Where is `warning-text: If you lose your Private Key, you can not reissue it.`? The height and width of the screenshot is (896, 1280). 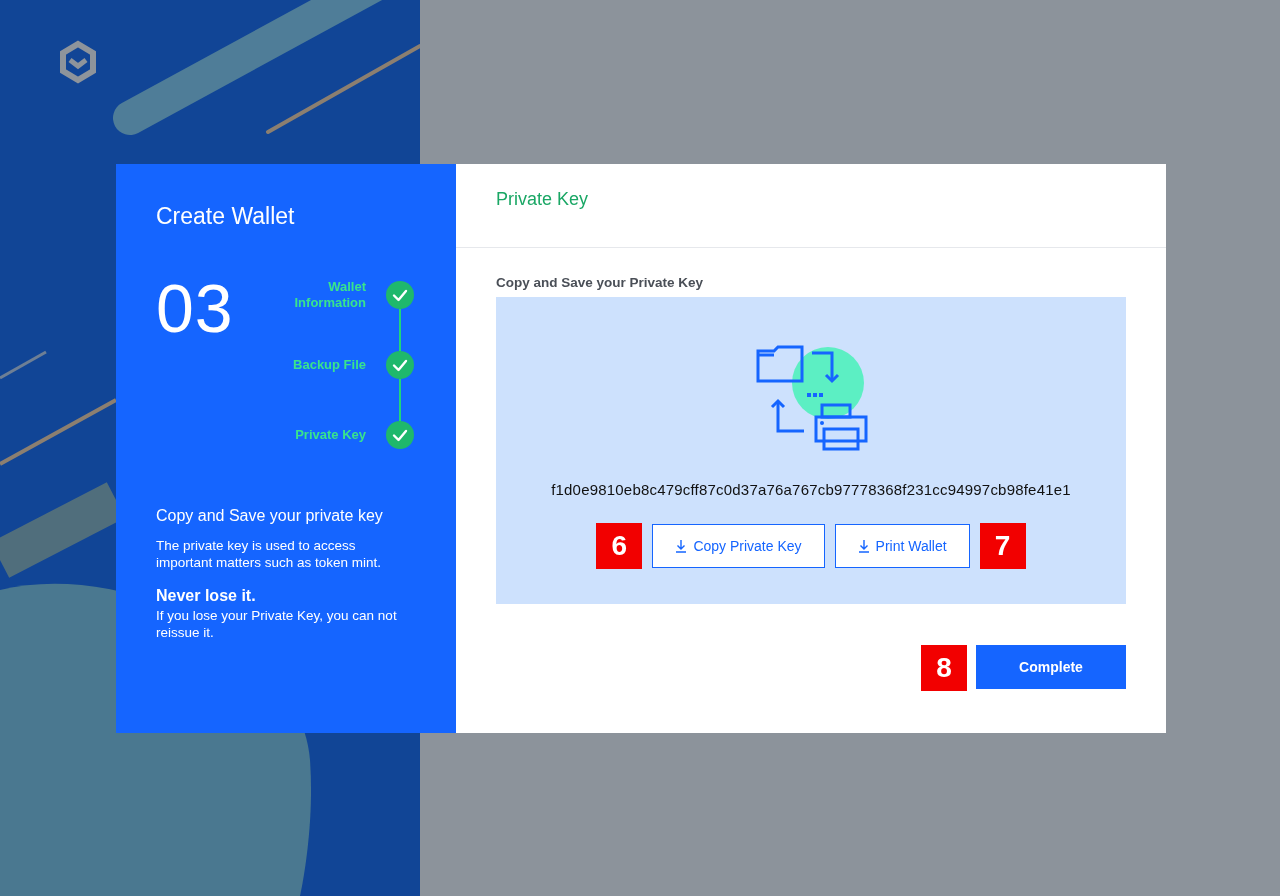 warning-text: If you lose your Private Key, you can not reissue it. is located at coordinates (277, 624).